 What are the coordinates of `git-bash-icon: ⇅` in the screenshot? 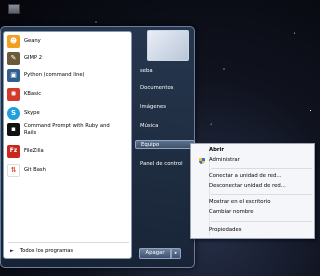 It's located at (13, 170).